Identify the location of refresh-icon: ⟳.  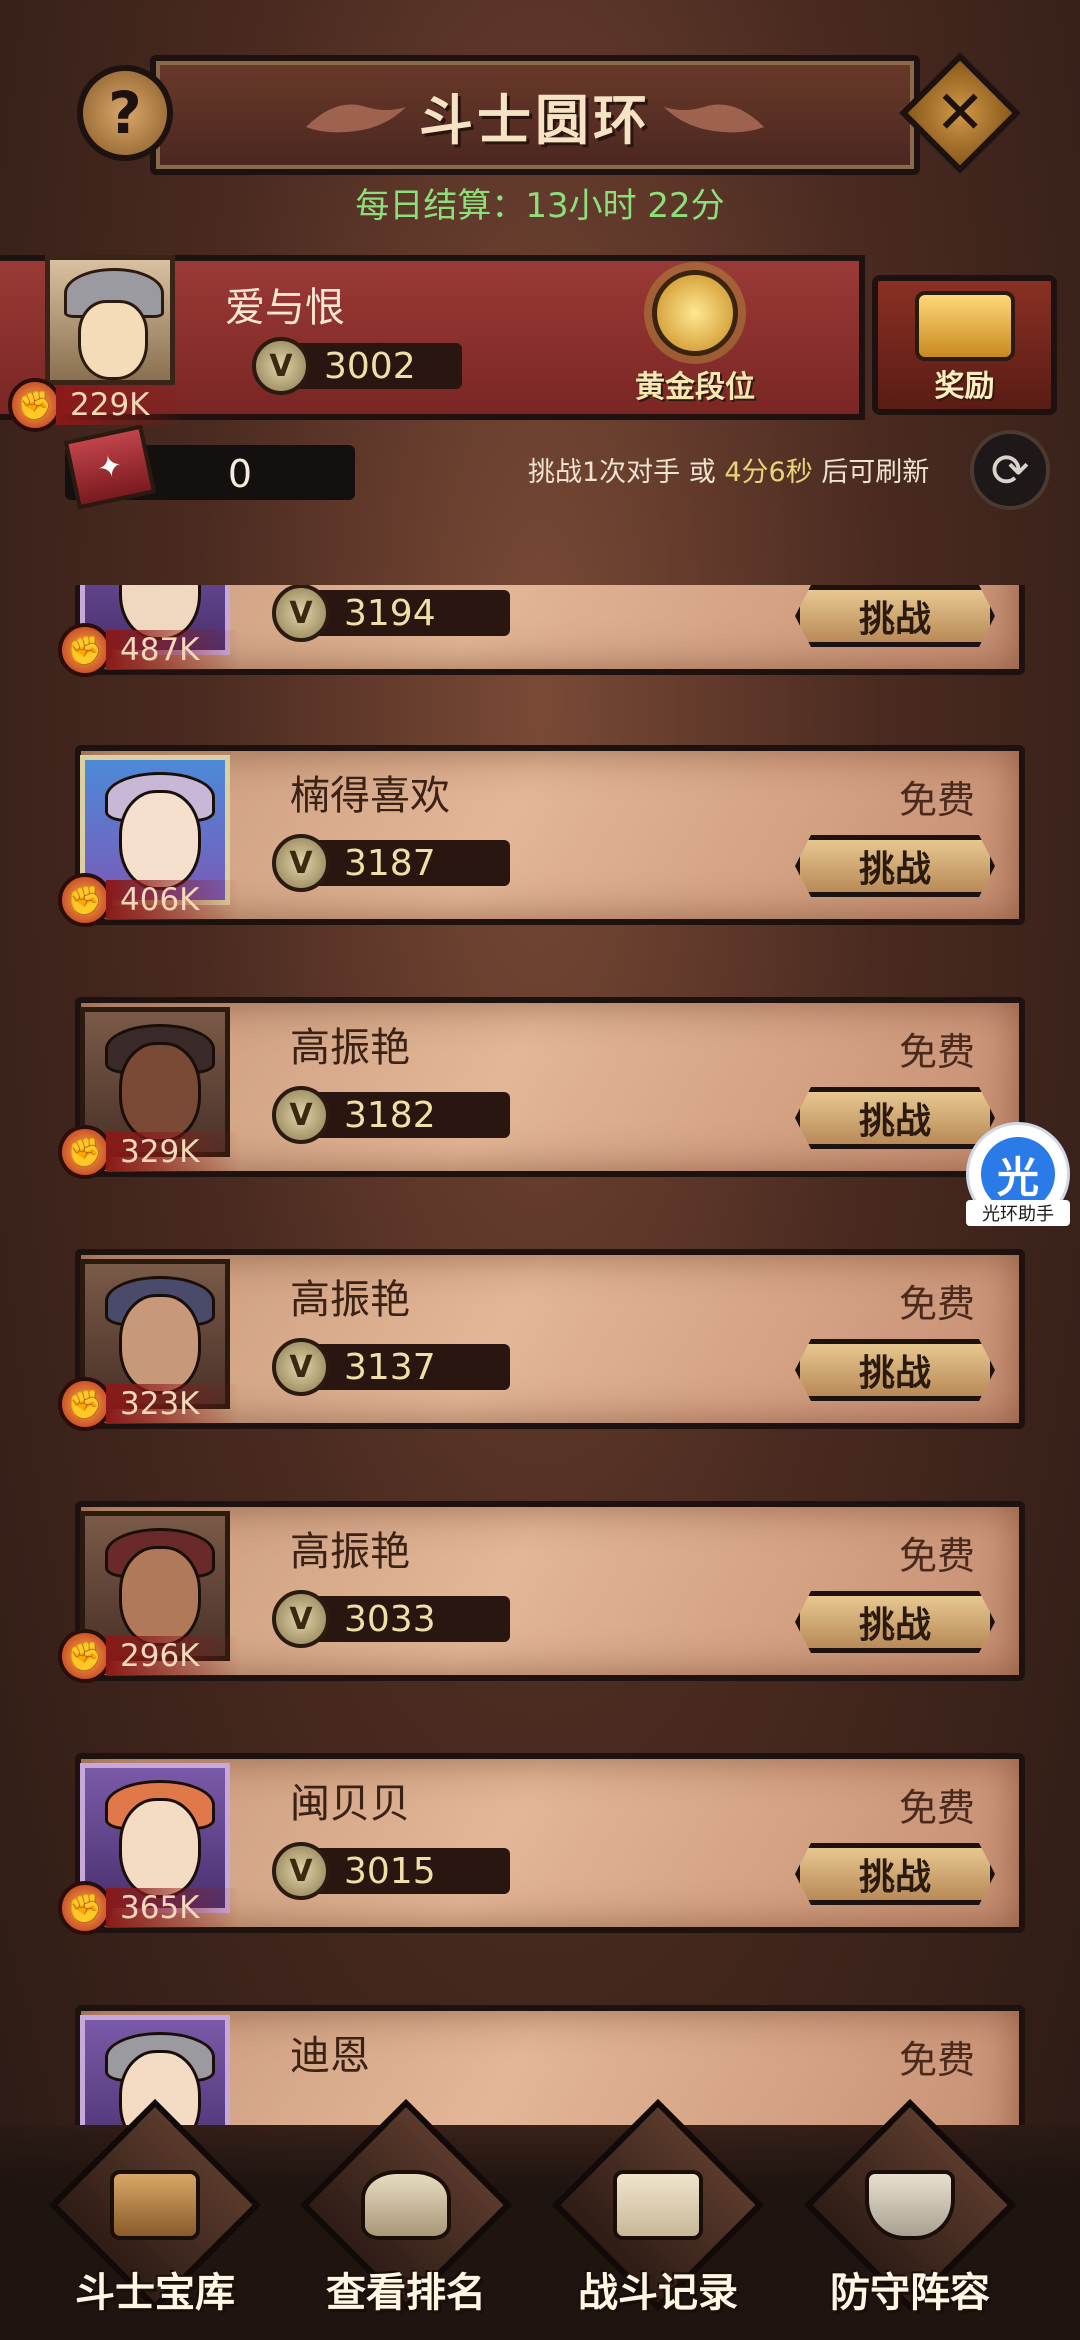
(1010, 470).